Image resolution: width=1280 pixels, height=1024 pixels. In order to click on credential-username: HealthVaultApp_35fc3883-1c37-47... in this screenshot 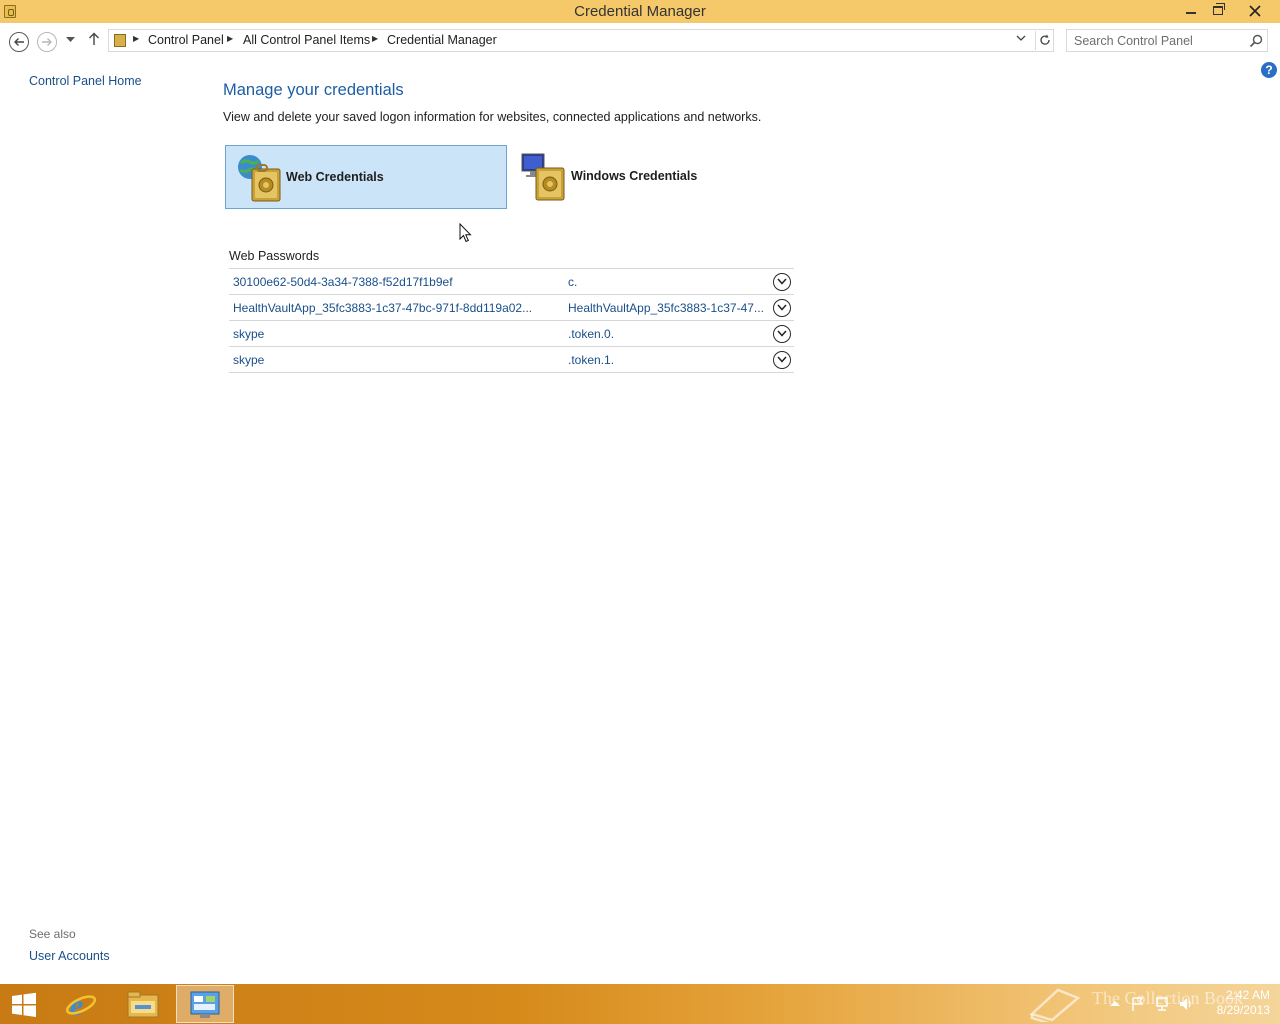, I will do `click(668, 308)`.